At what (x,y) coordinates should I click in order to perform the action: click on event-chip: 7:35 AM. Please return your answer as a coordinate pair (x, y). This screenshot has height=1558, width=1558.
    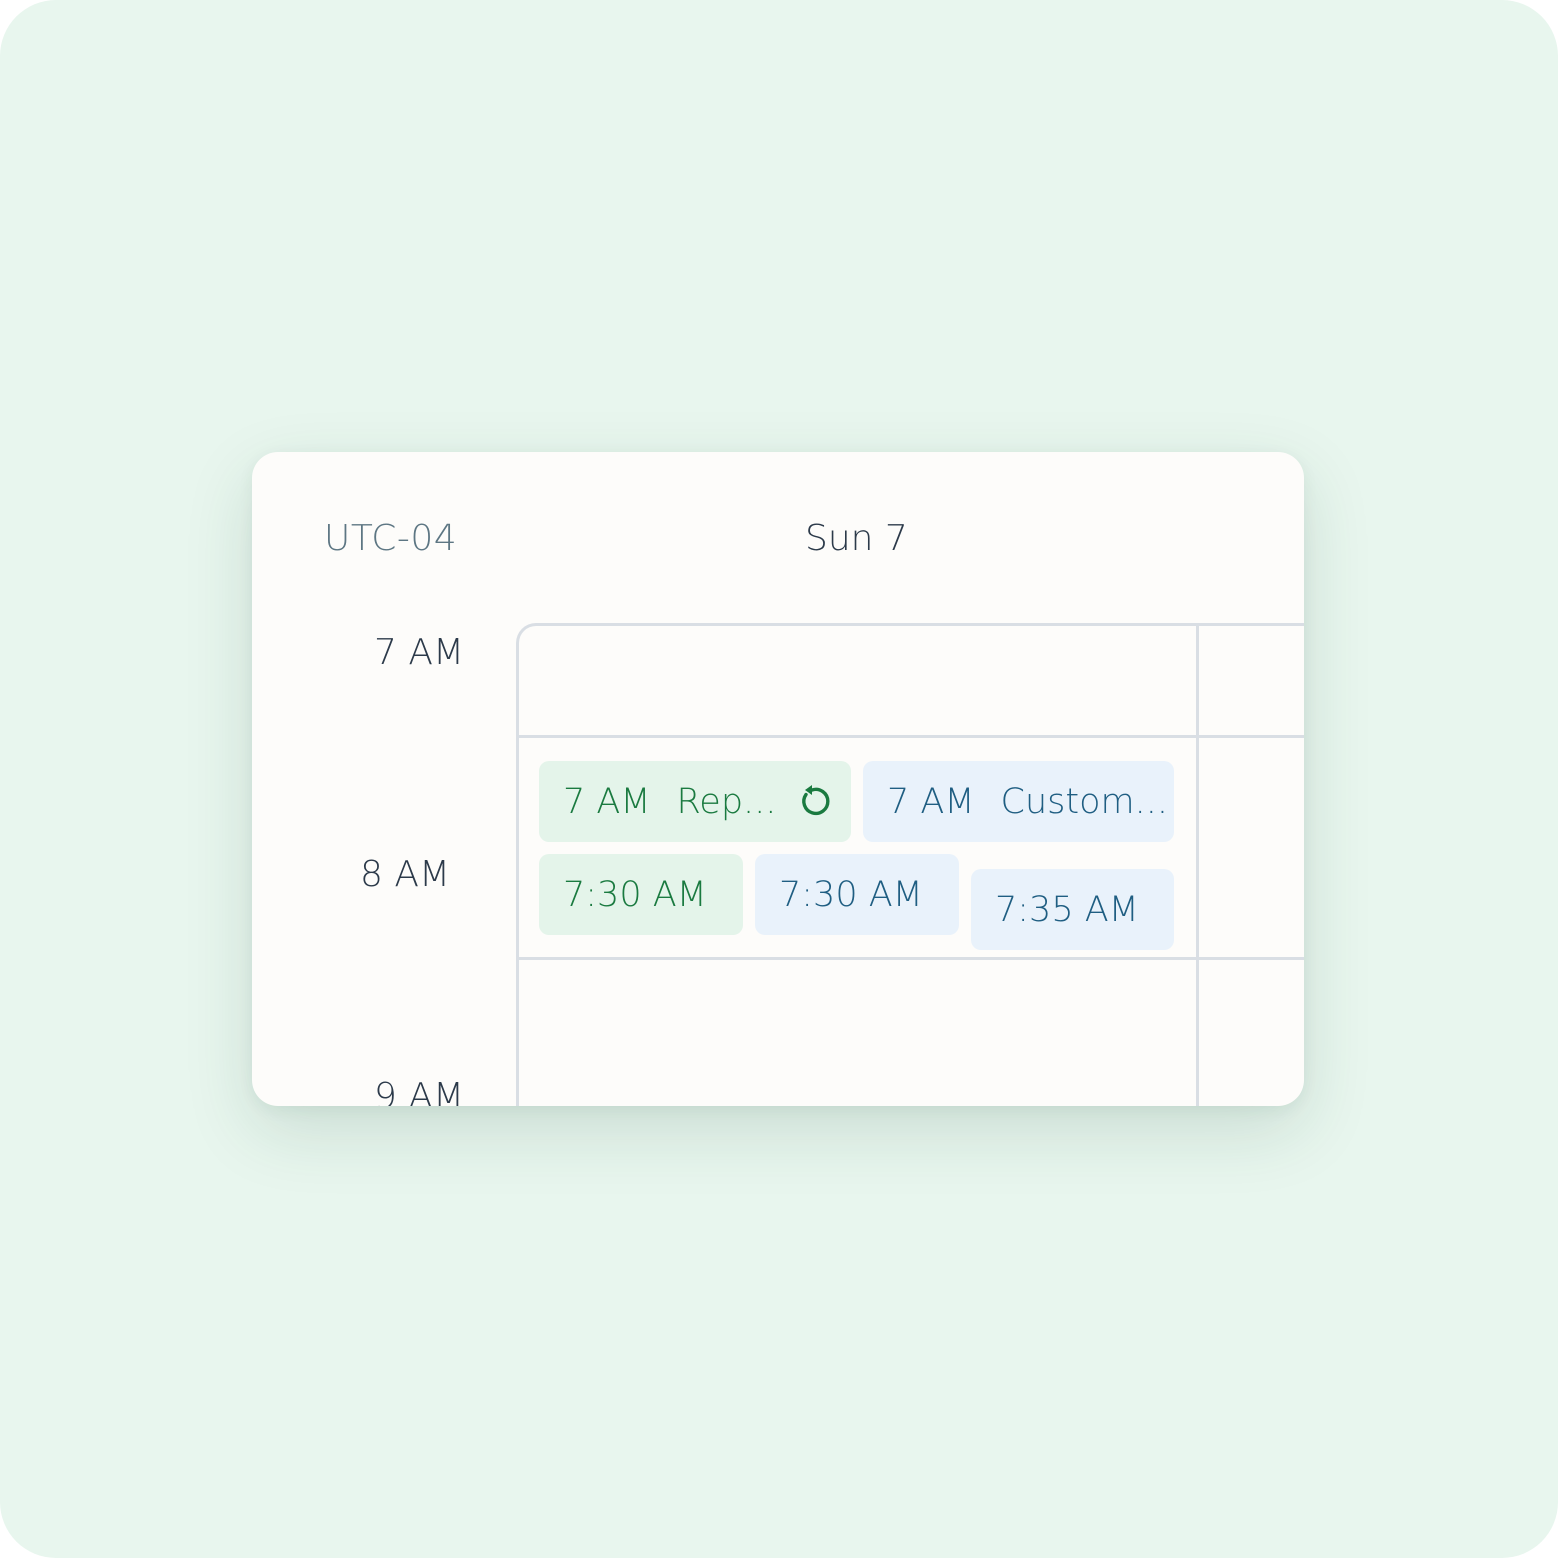
    Looking at the image, I should click on (1072, 909).